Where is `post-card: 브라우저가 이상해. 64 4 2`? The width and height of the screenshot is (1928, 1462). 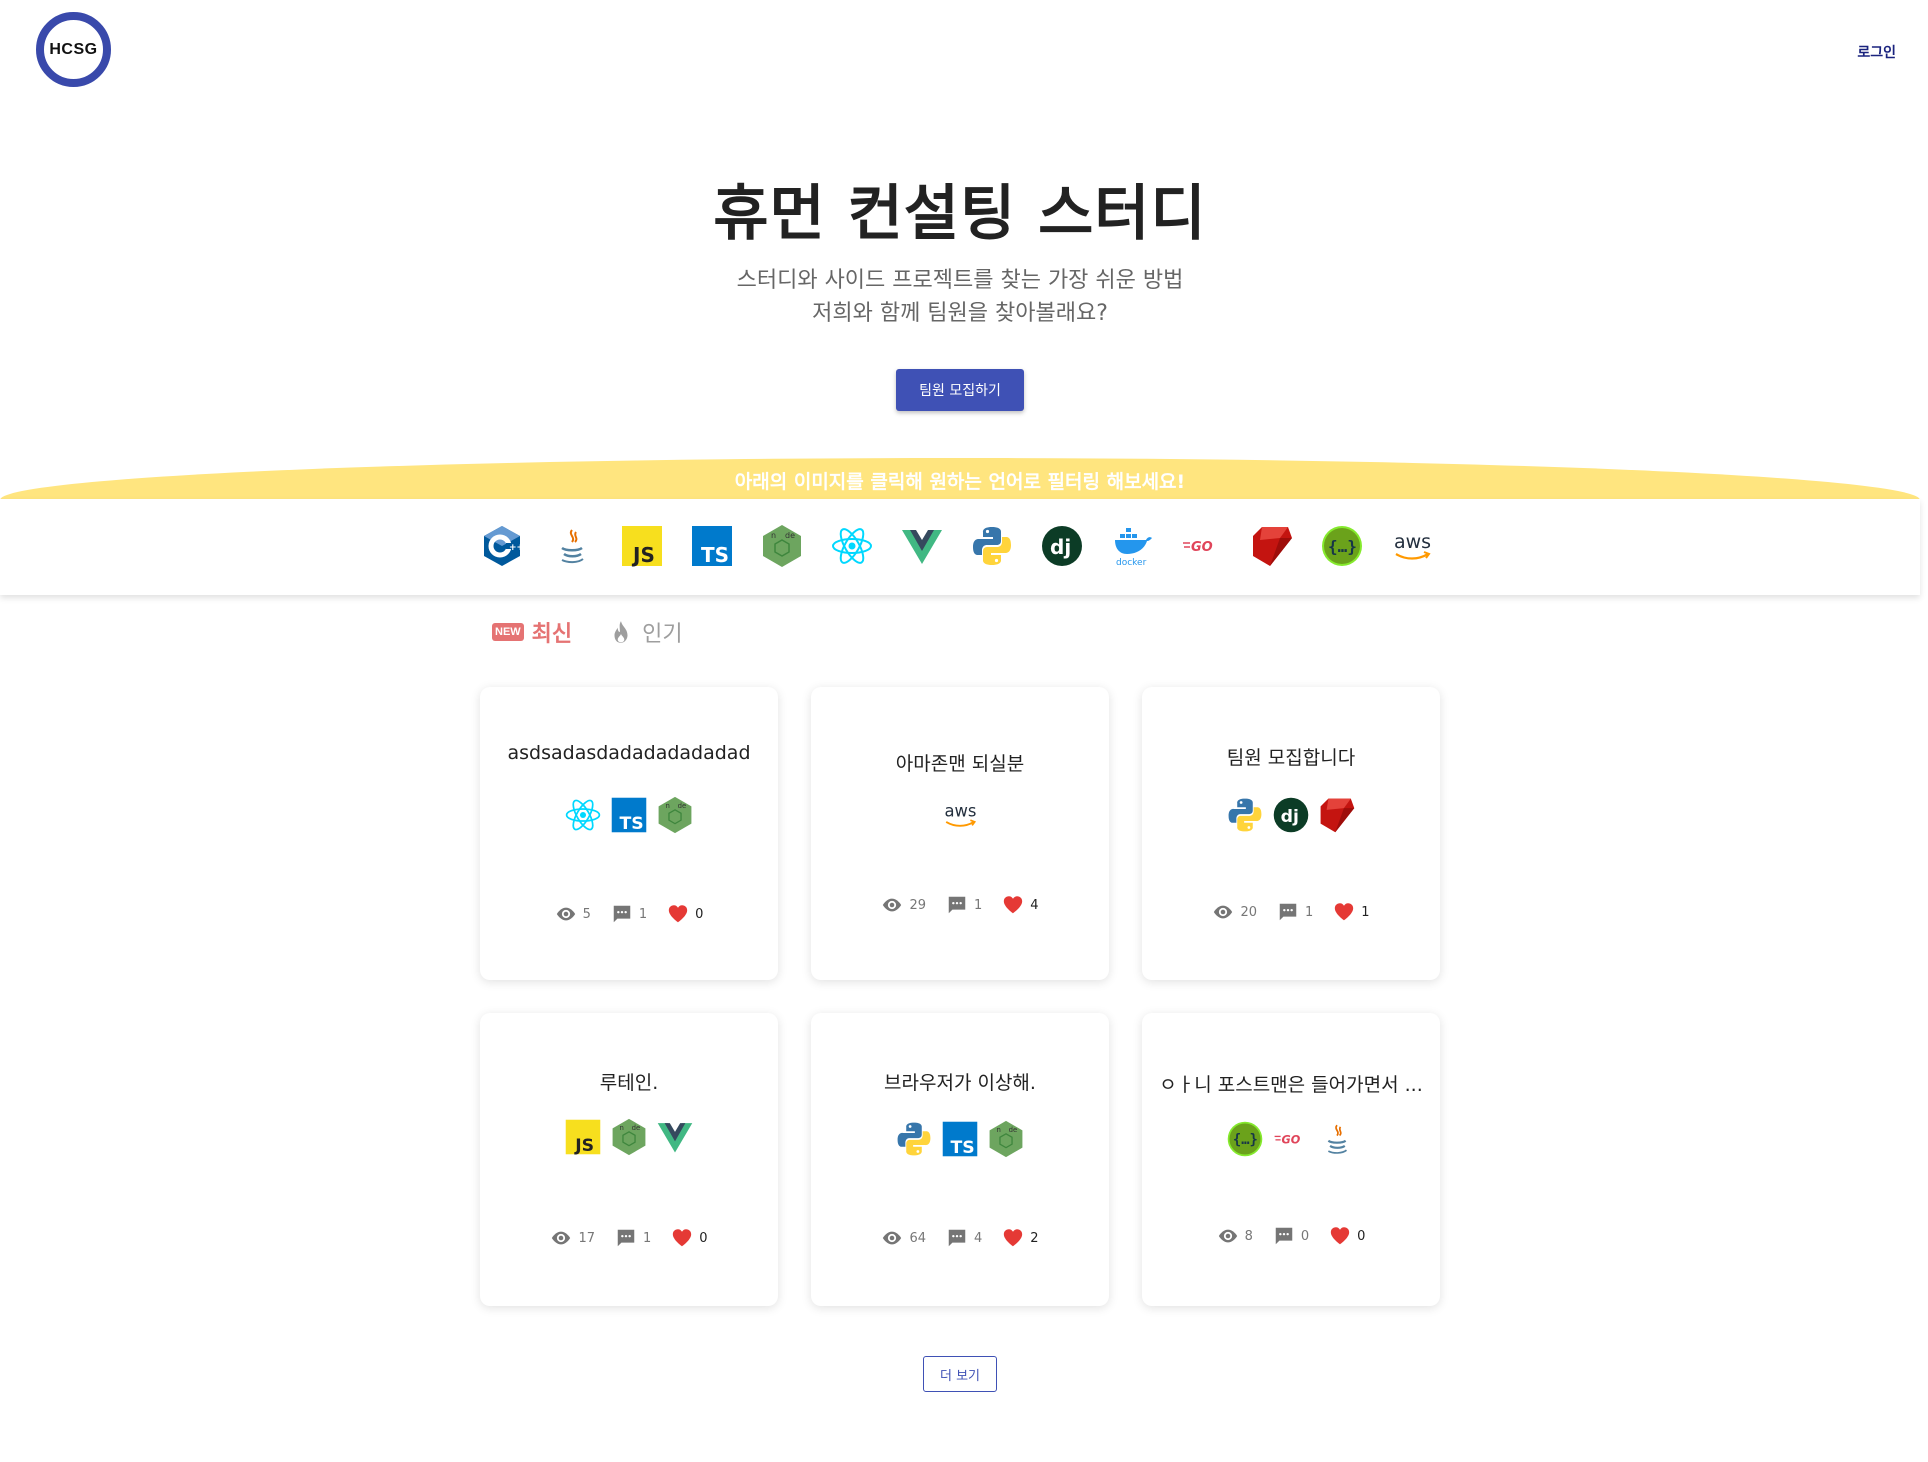 post-card: 브라우저가 이상해. 64 4 2 is located at coordinates (960, 1159).